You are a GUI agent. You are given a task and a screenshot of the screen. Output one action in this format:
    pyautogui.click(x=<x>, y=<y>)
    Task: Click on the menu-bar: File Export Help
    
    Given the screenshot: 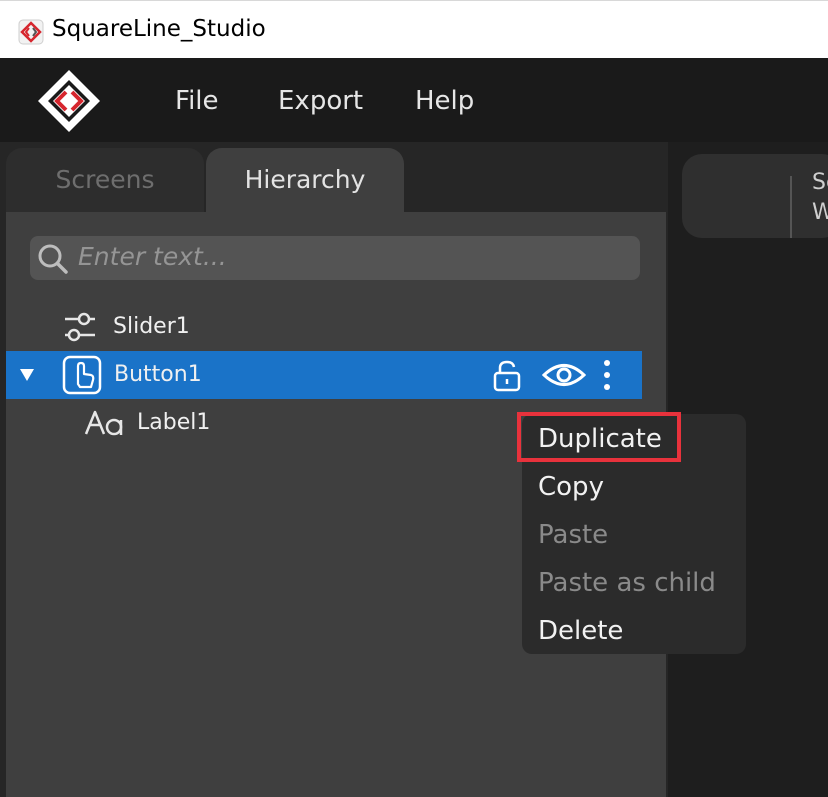 What is the action you would take?
    pyautogui.click(x=414, y=100)
    